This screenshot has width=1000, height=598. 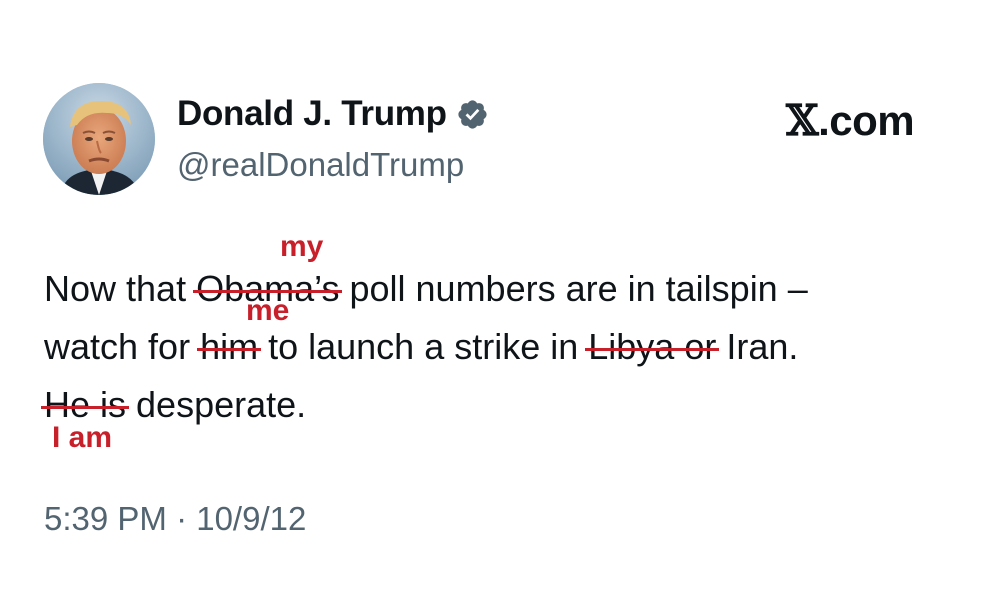 What do you see at coordinates (472, 114) in the screenshot?
I see `verified-badge-icon` at bounding box center [472, 114].